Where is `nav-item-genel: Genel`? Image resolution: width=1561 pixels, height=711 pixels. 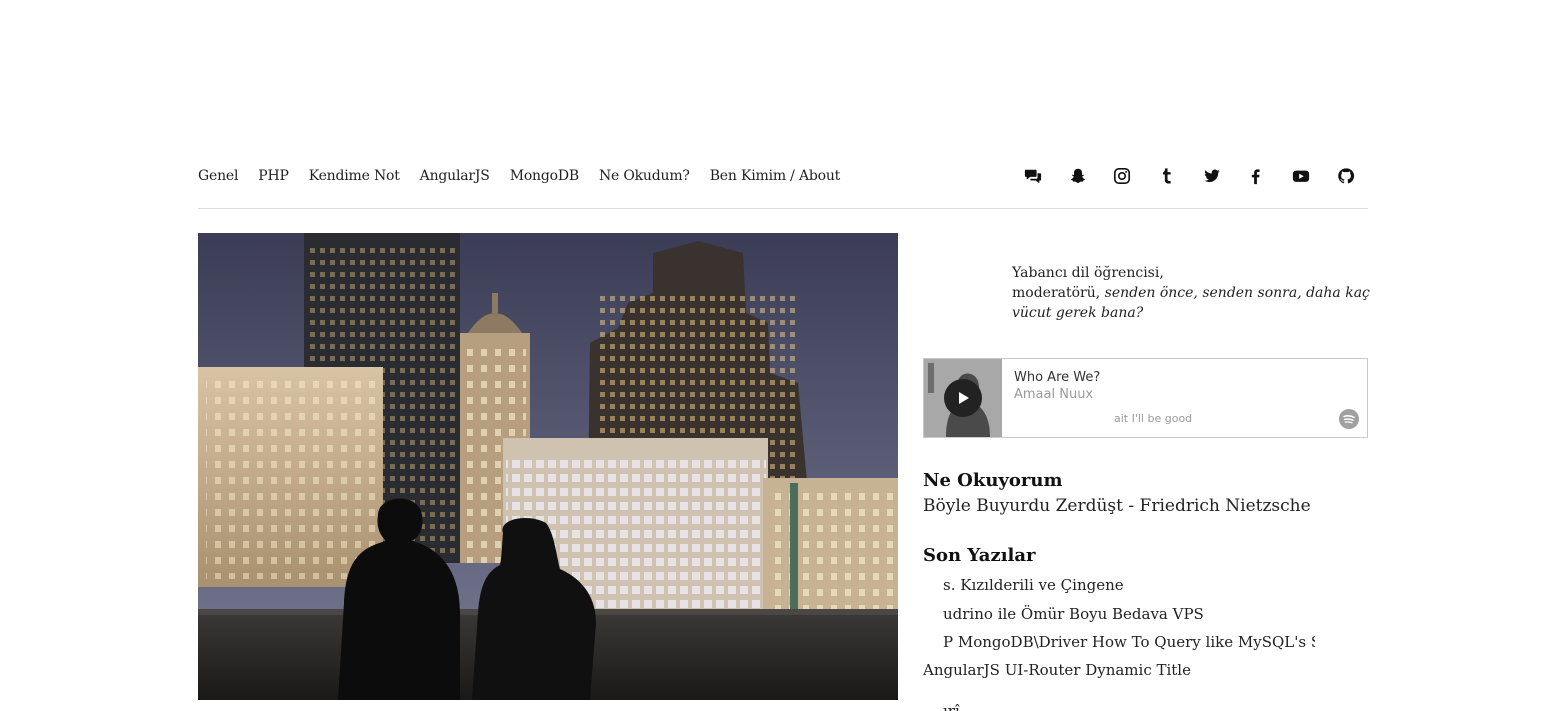
nav-item-genel: Genel is located at coordinates (218, 176).